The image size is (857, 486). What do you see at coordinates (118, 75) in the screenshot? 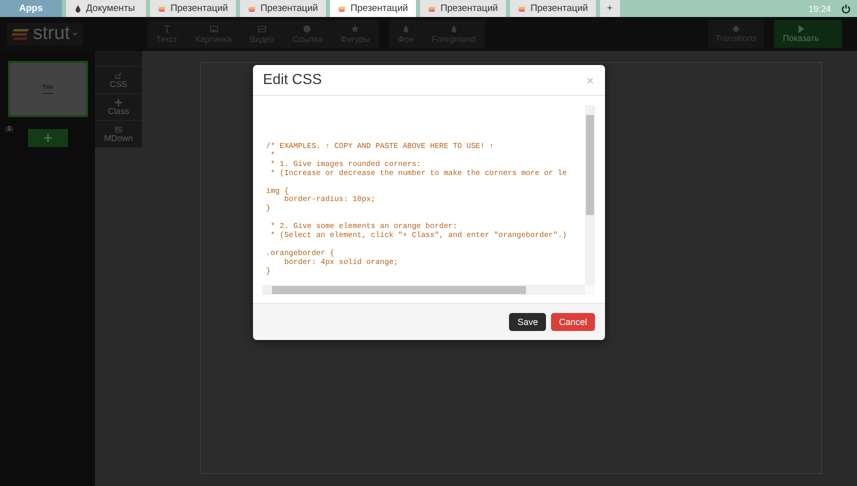
I see `edit-icon` at bounding box center [118, 75].